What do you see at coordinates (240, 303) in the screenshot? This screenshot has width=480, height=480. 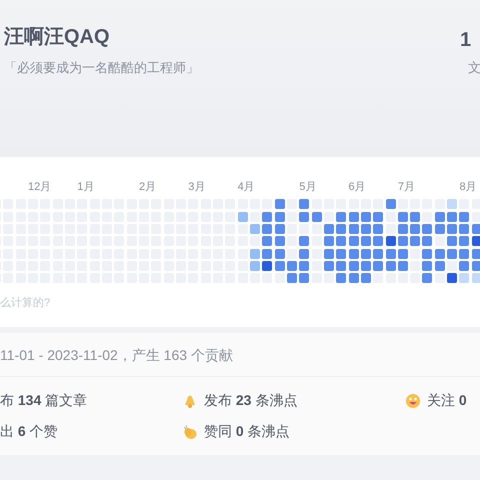 I see `help-link: 么计算的?` at bounding box center [240, 303].